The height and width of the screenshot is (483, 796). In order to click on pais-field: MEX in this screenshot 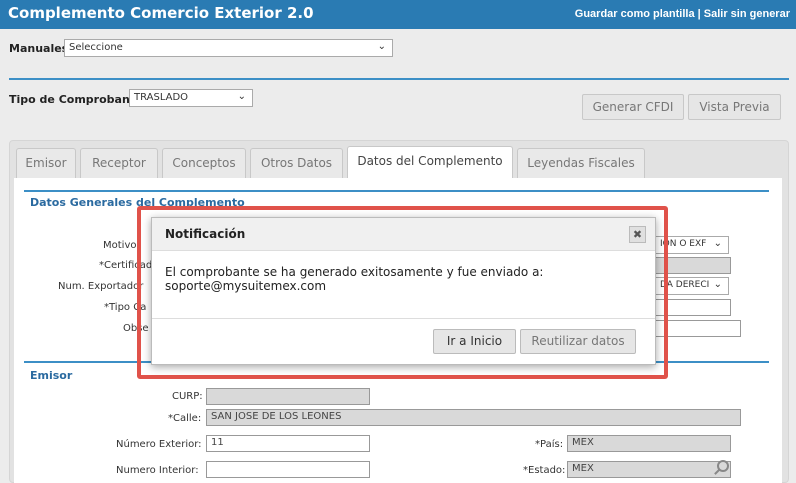, I will do `click(649, 443)`.